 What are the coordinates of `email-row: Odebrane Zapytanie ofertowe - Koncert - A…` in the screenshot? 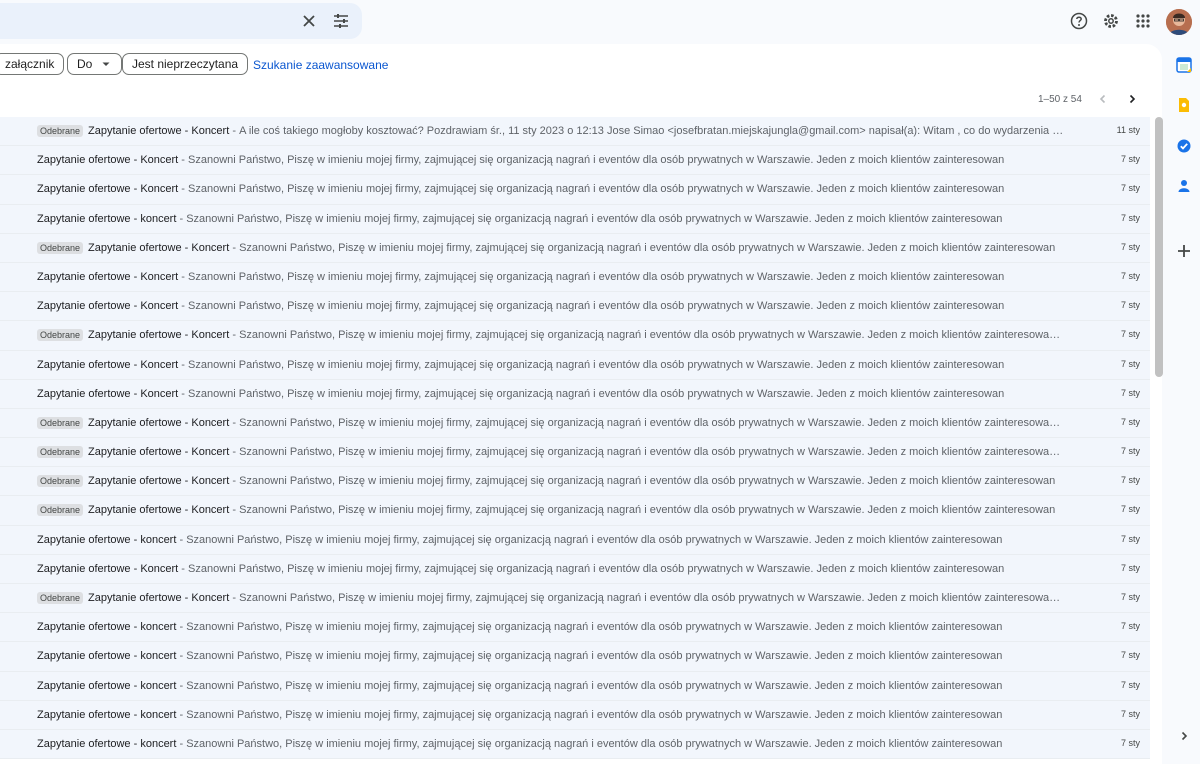 It's located at (575, 132).